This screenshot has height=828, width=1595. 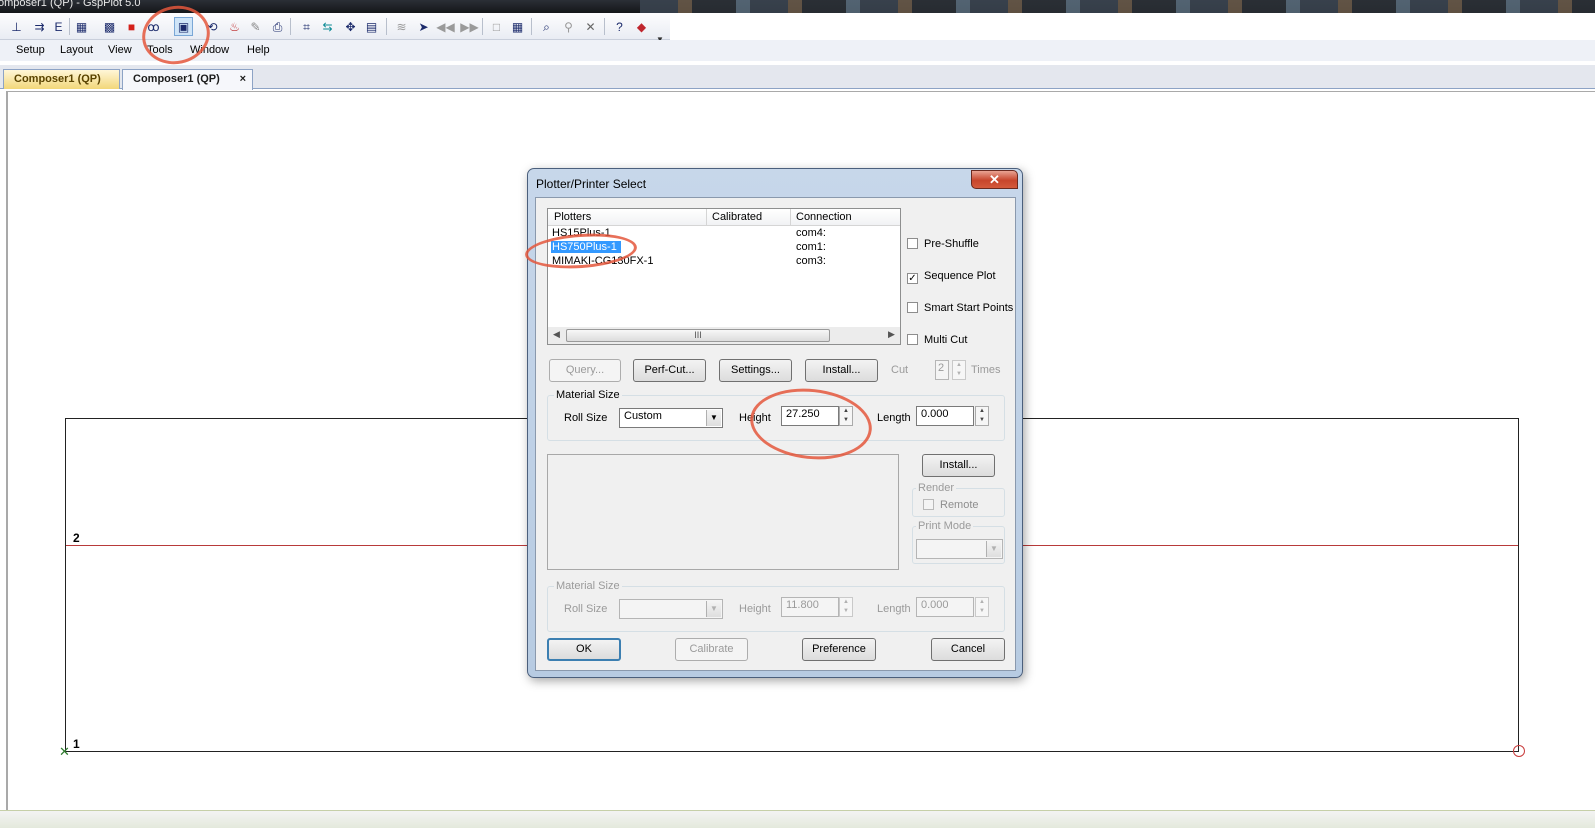 I want to click on nest-icon: ⇉, so click(x=39, y=26).